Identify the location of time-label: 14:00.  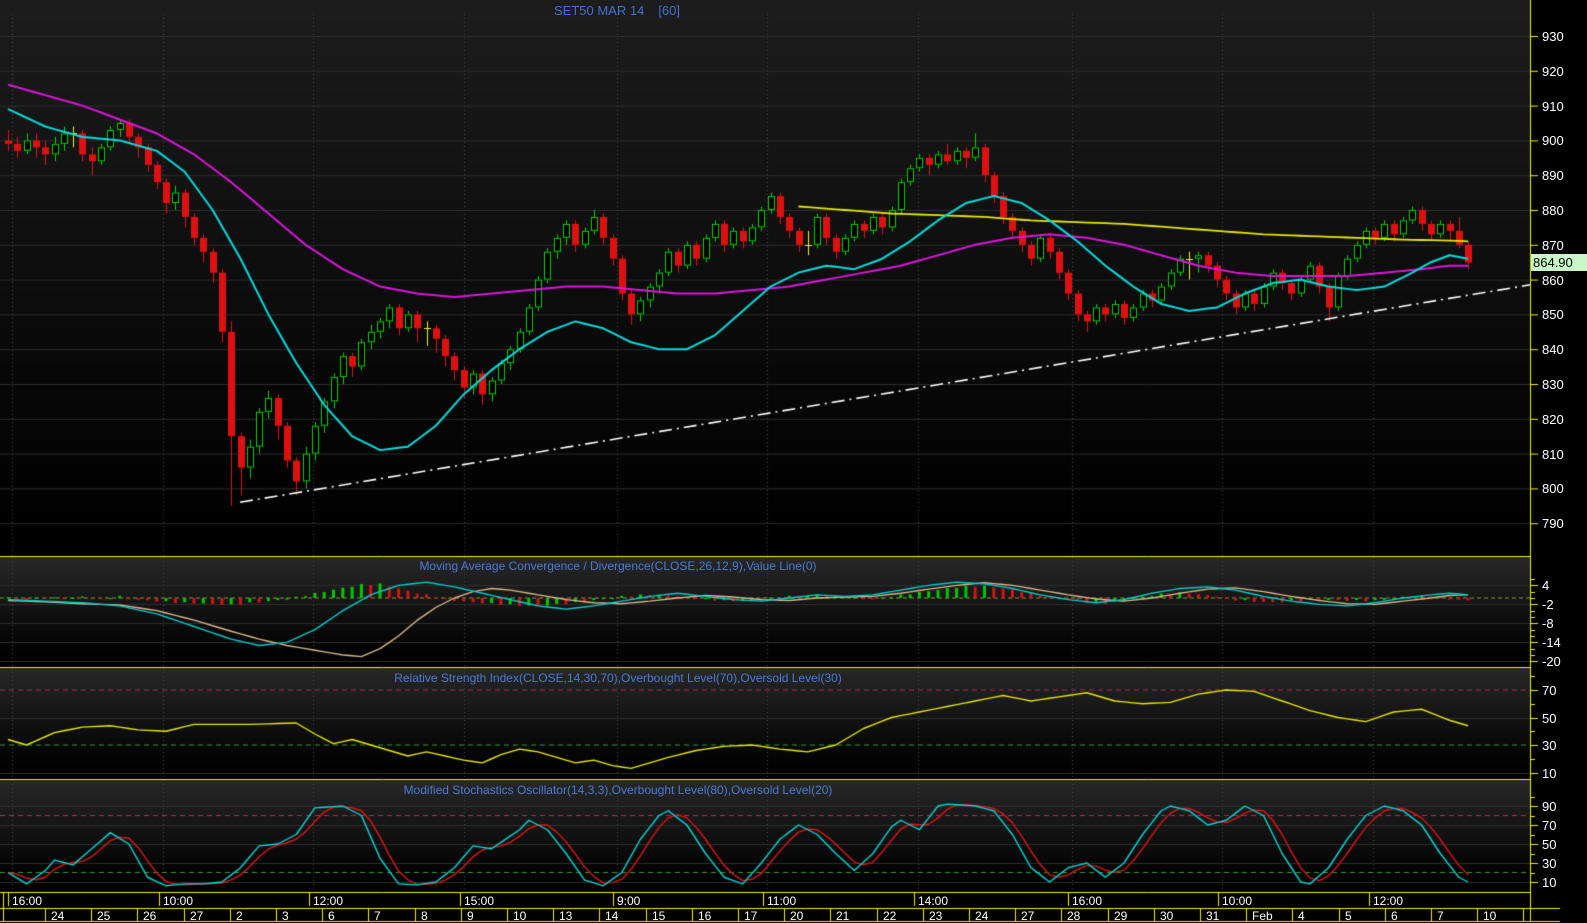
(933, 901).